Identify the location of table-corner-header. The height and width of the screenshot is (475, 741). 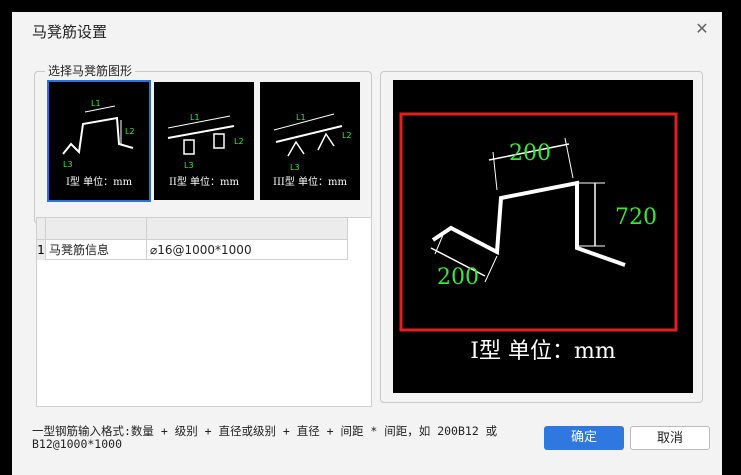
(41, 229).